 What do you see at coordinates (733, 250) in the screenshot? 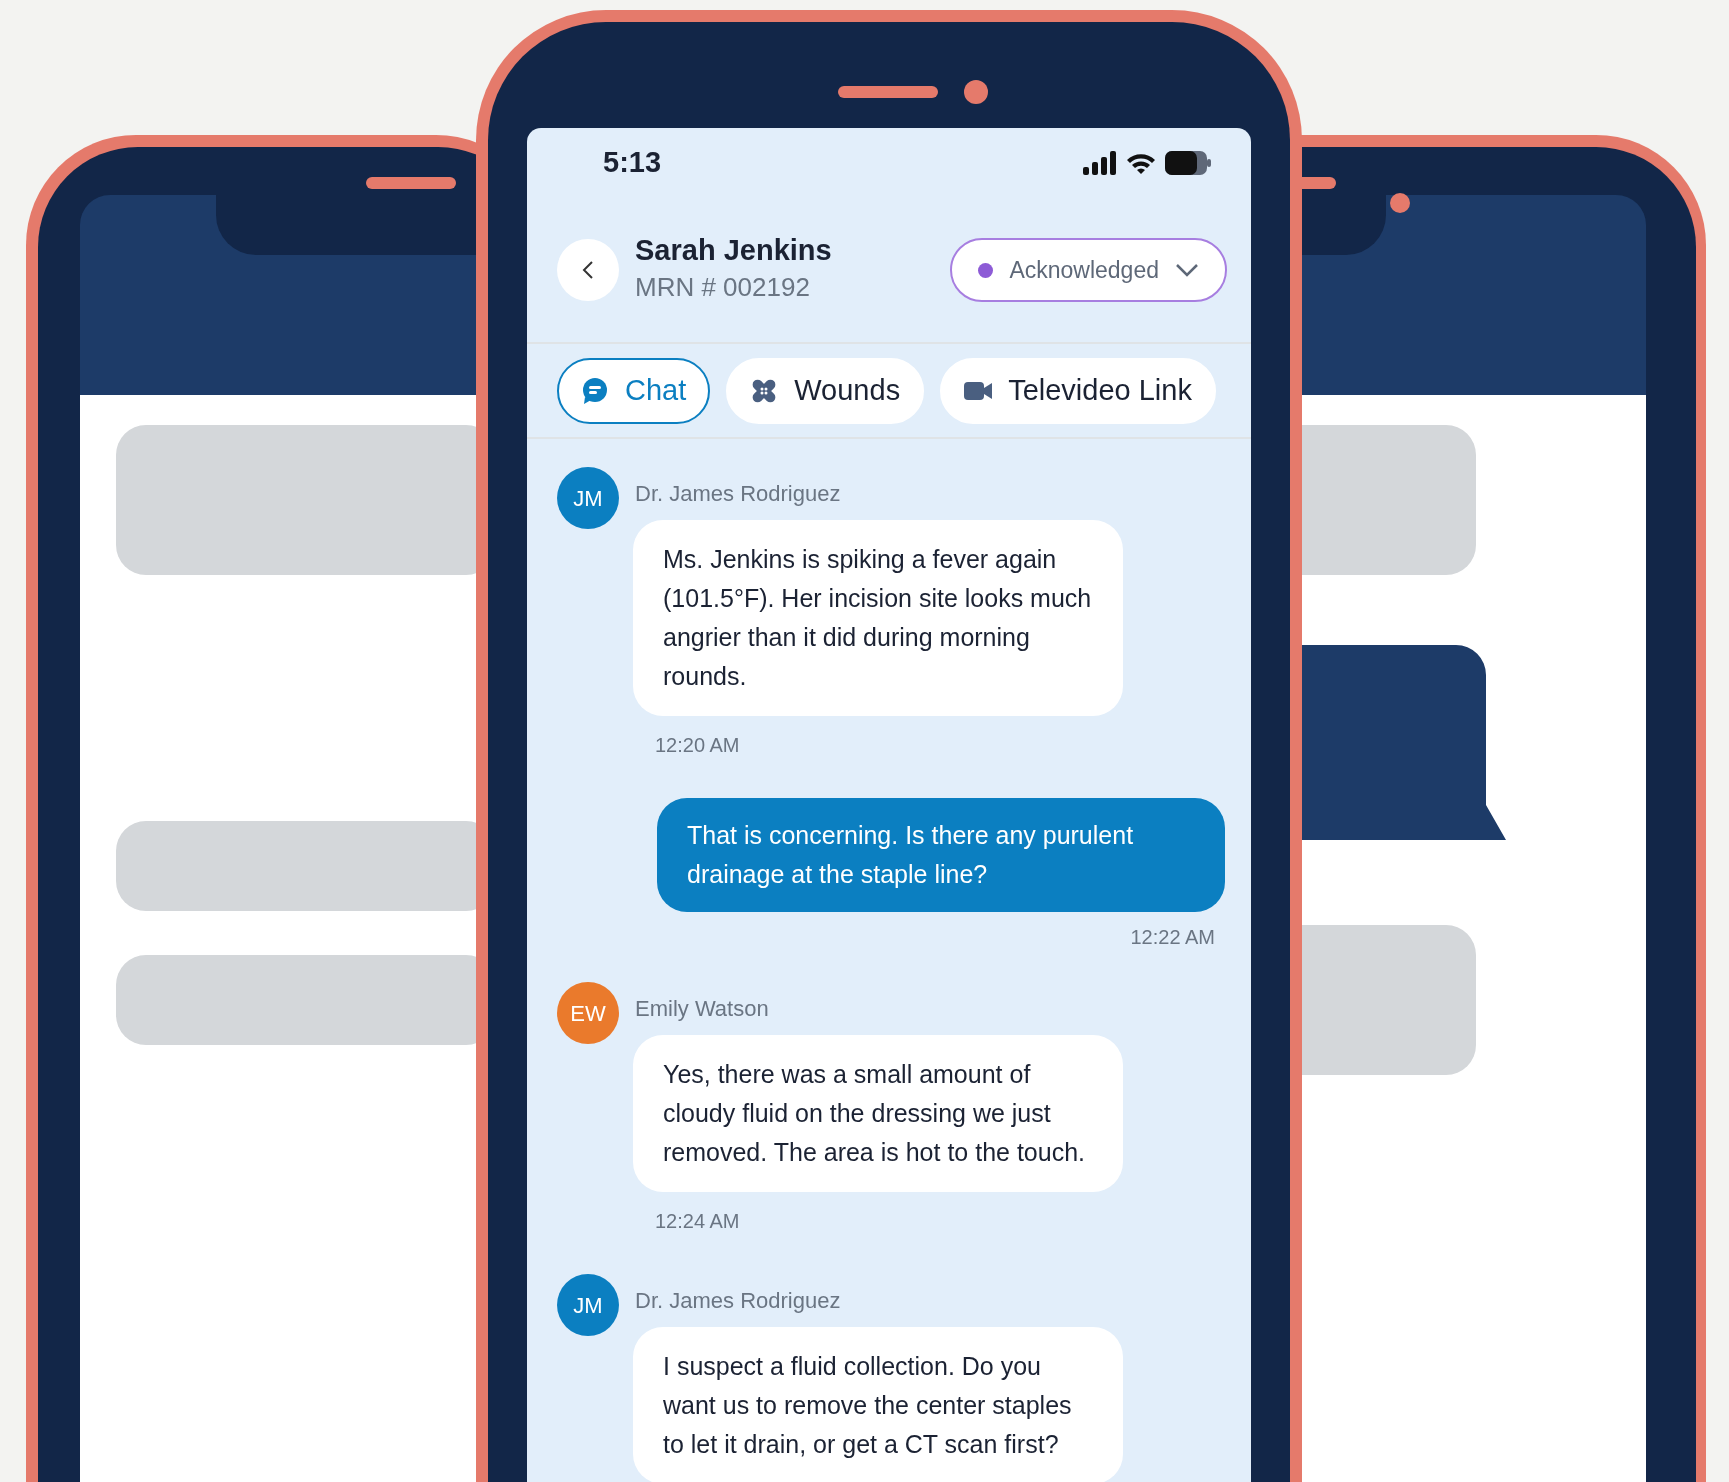
I see `patient-name: Sarah Jenkins` at bounding box center [733, 250].